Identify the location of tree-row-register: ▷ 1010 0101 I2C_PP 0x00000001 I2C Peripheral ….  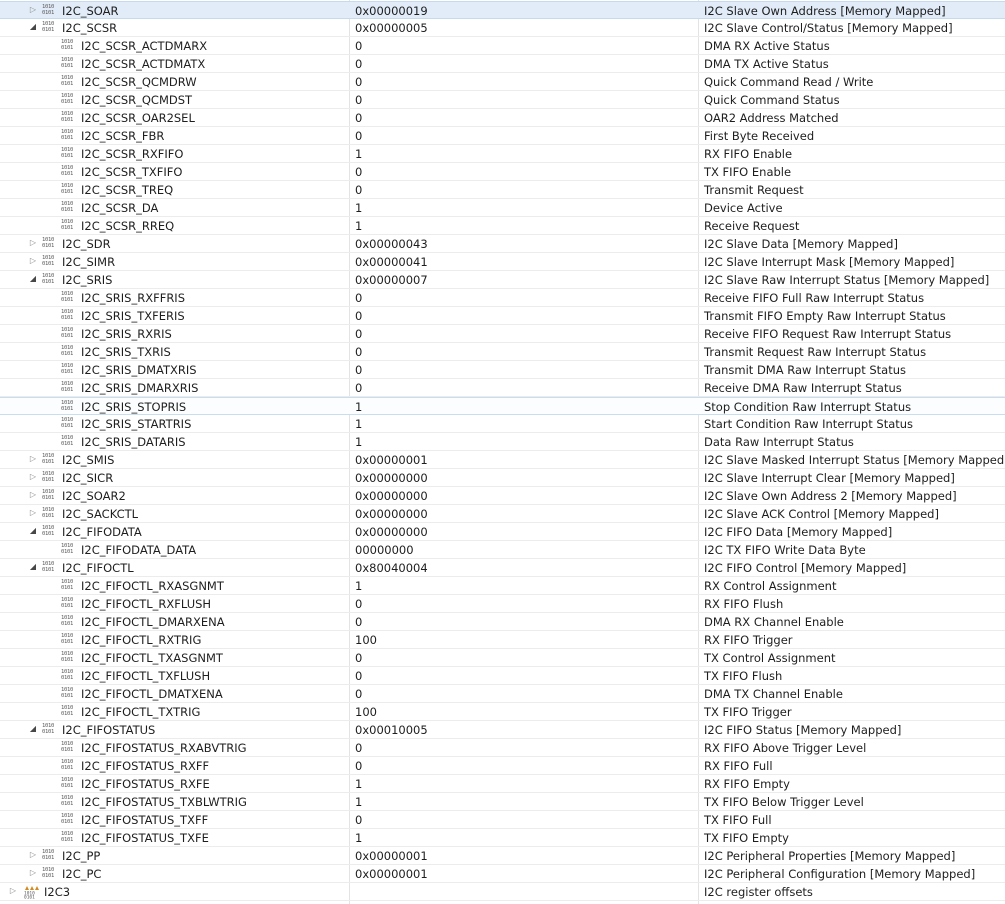
(502, 856).